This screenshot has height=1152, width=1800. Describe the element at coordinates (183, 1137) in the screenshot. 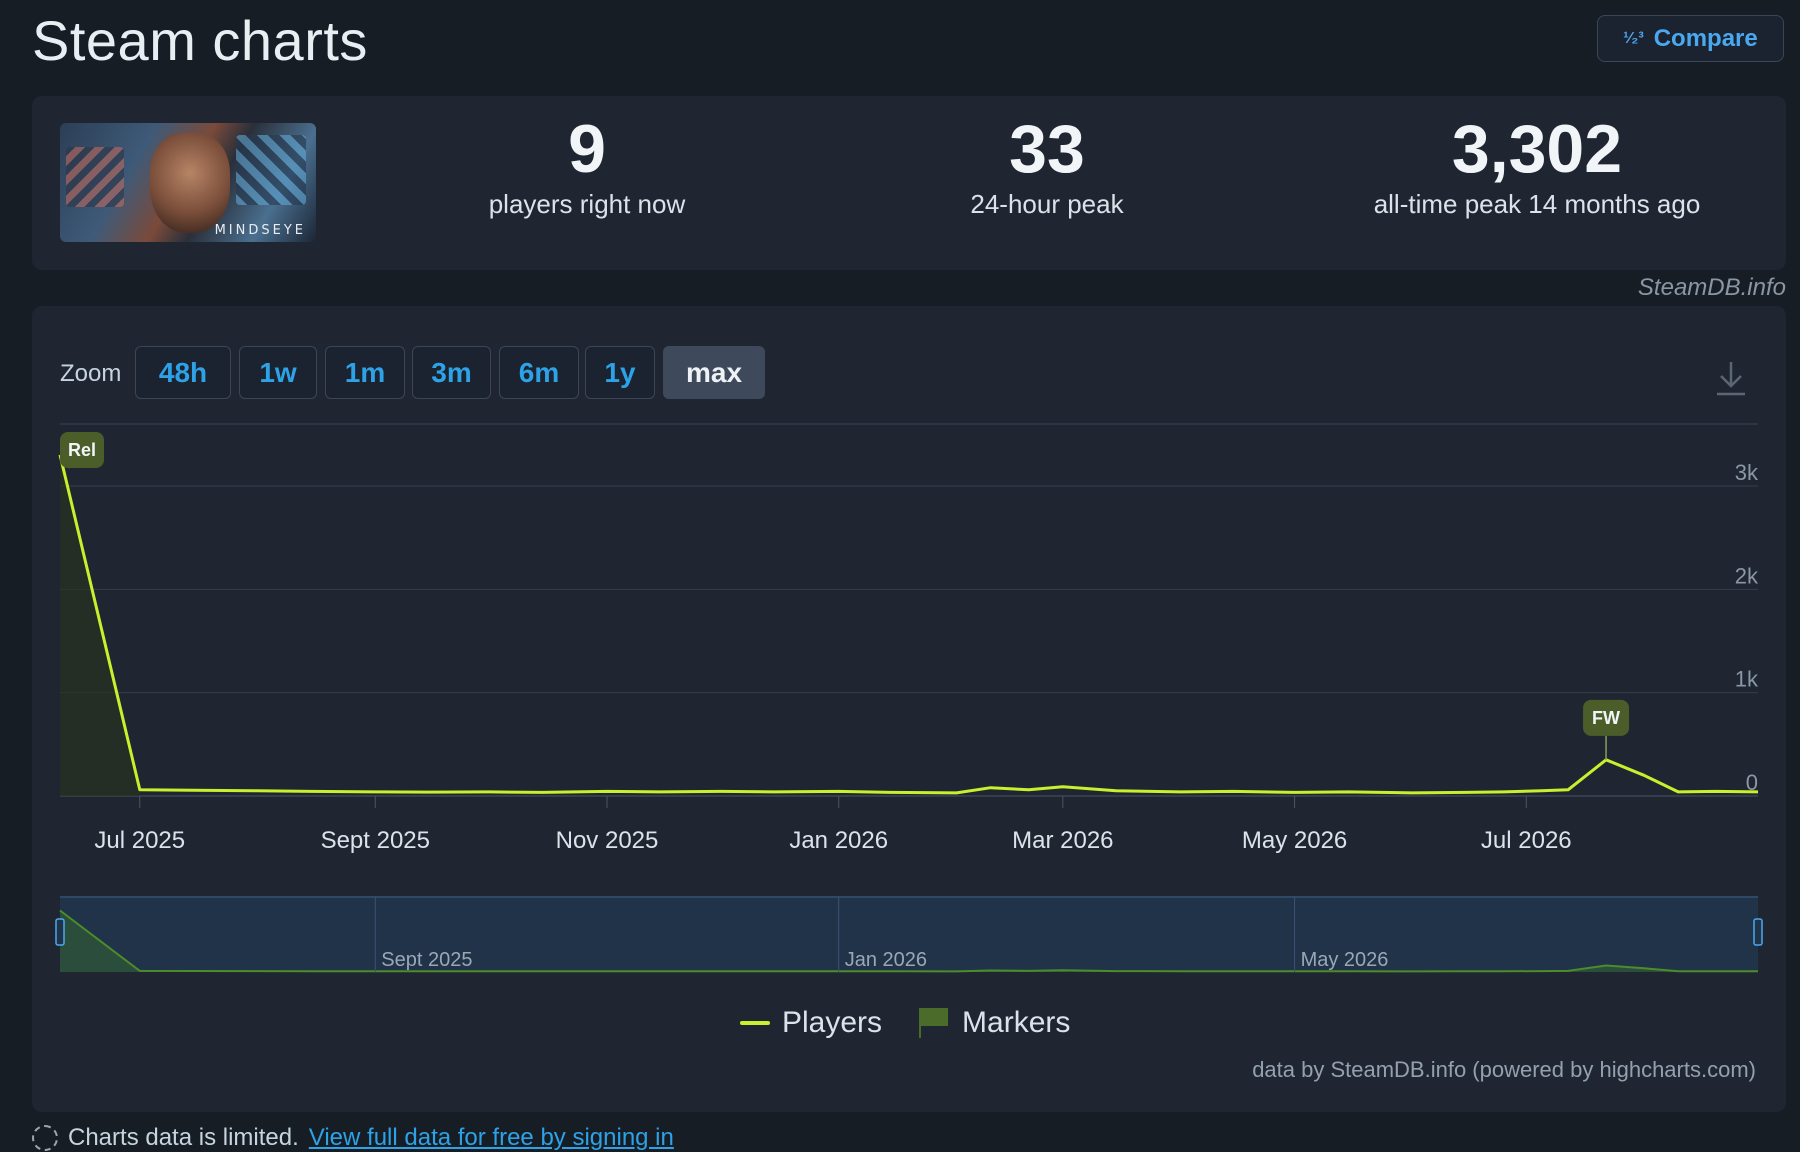

I see `footer-text: Charts data is limited.` at that location.